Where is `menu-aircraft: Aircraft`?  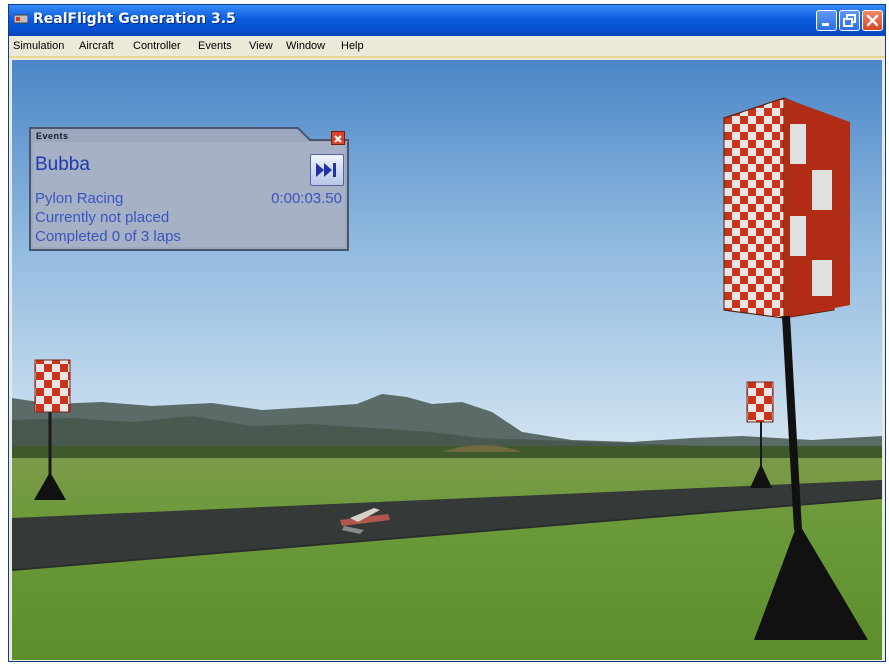 menu-aircraft: Aircraft is located at coordinates (96, 46).